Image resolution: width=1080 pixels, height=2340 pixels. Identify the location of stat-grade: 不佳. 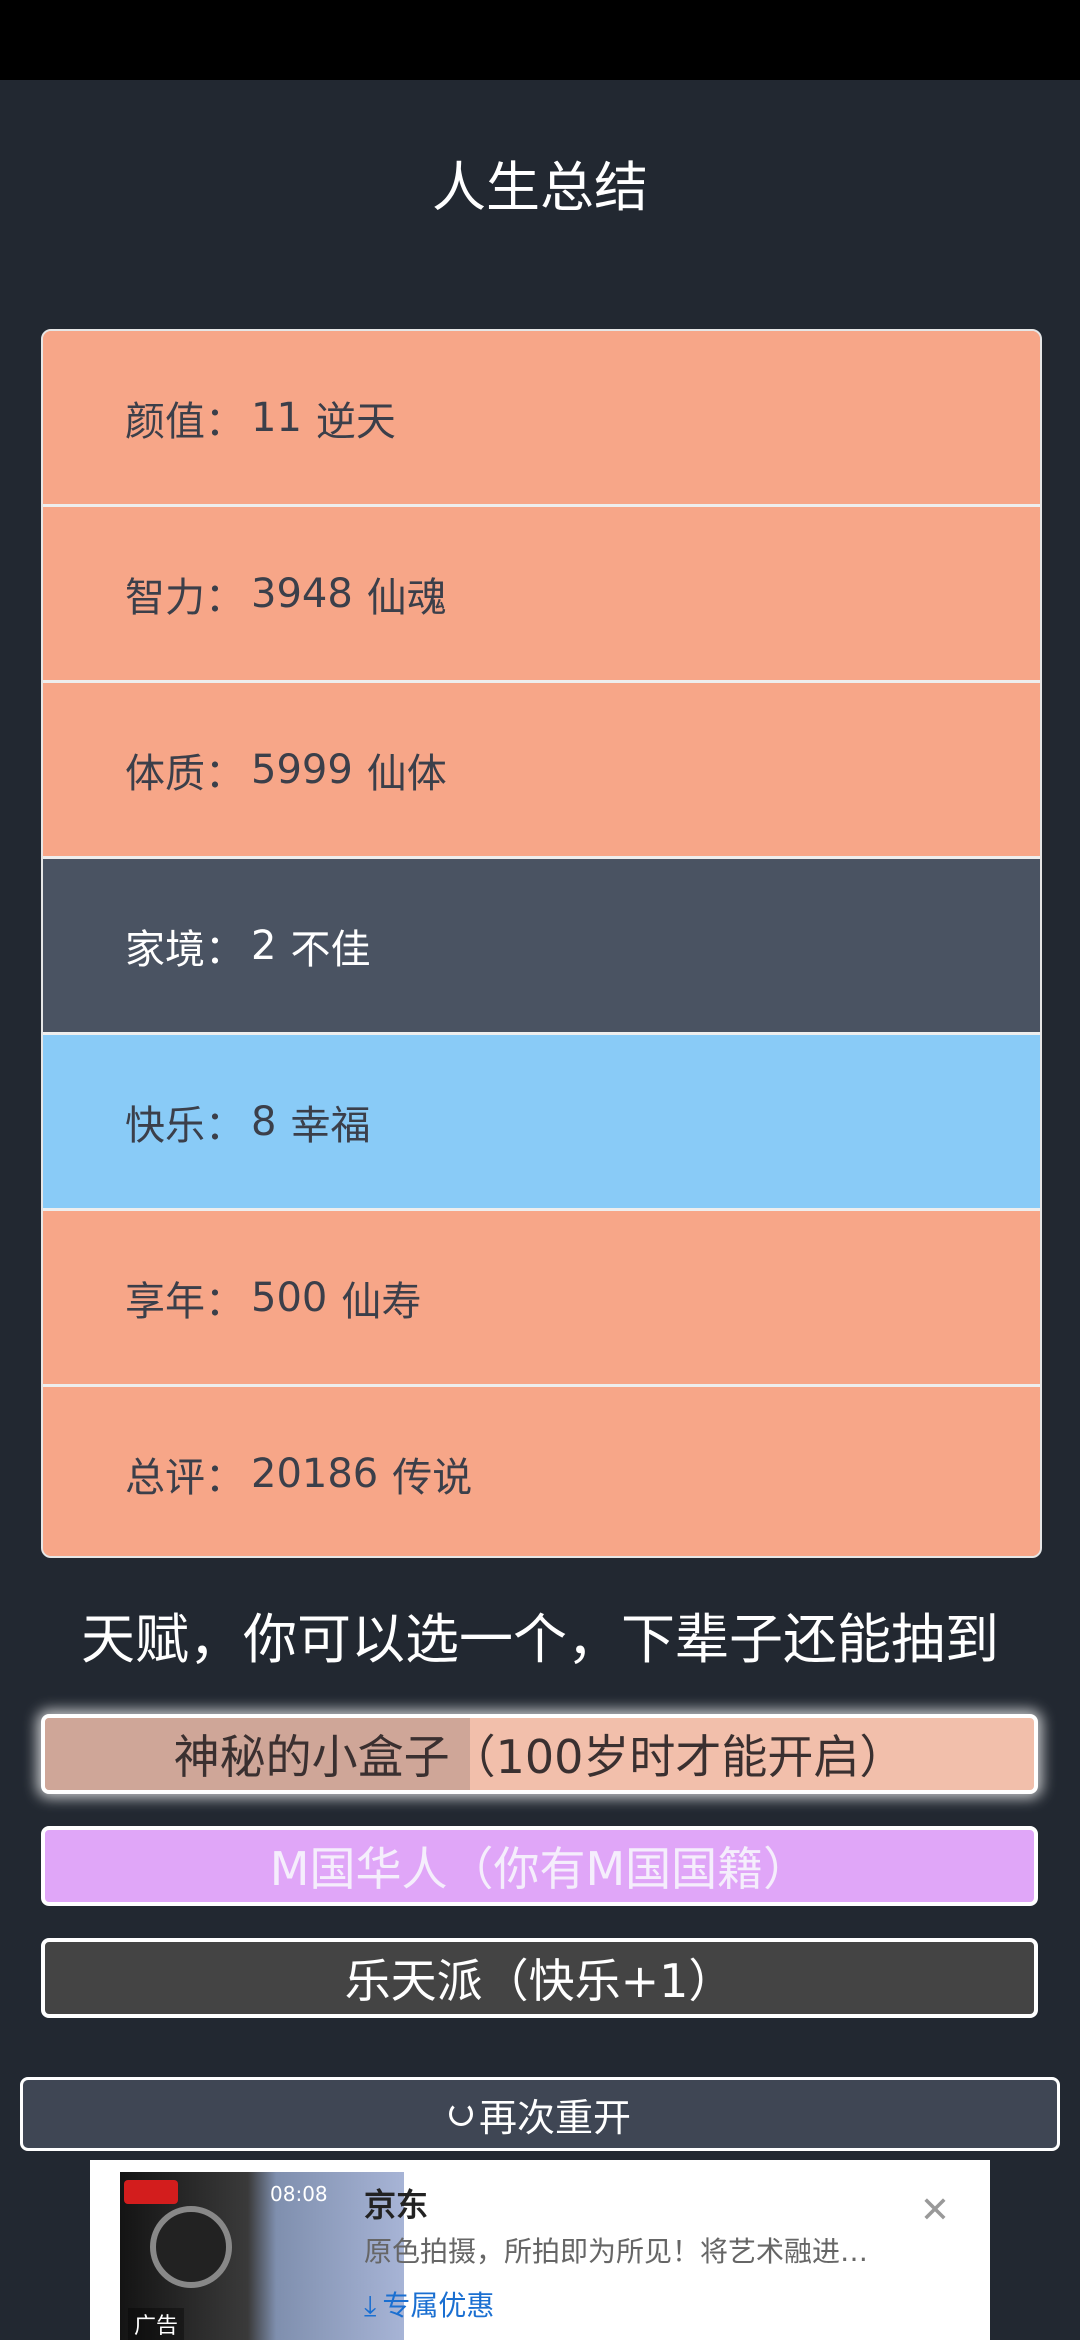
(330, 949).